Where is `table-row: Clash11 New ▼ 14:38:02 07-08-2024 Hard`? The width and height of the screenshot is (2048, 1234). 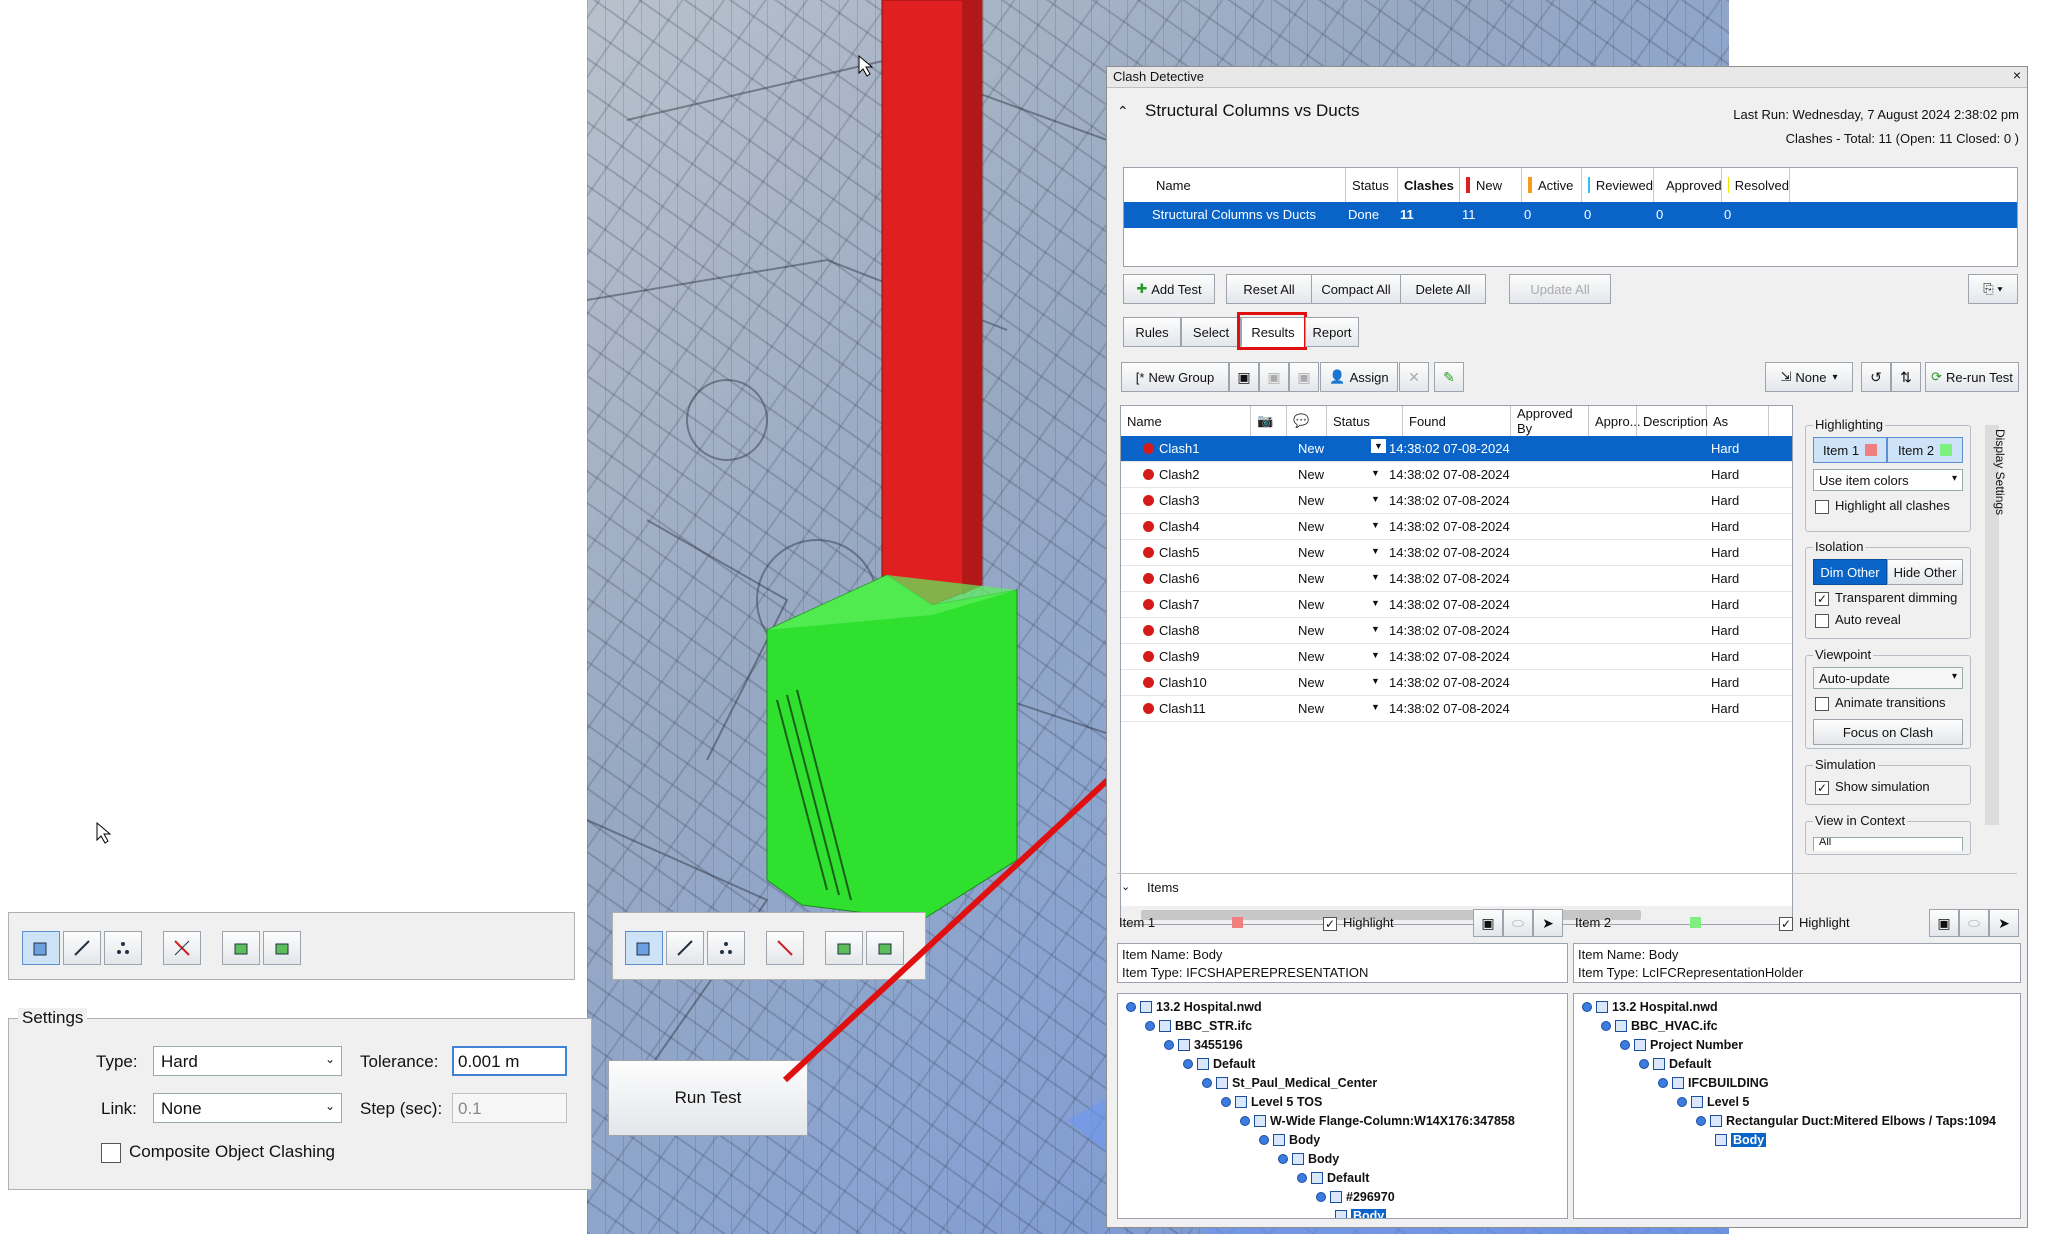 table-row: Clash11 New ▼ 14:38:02 07-08-2024 Hard is located at coordinates (1456, 709).